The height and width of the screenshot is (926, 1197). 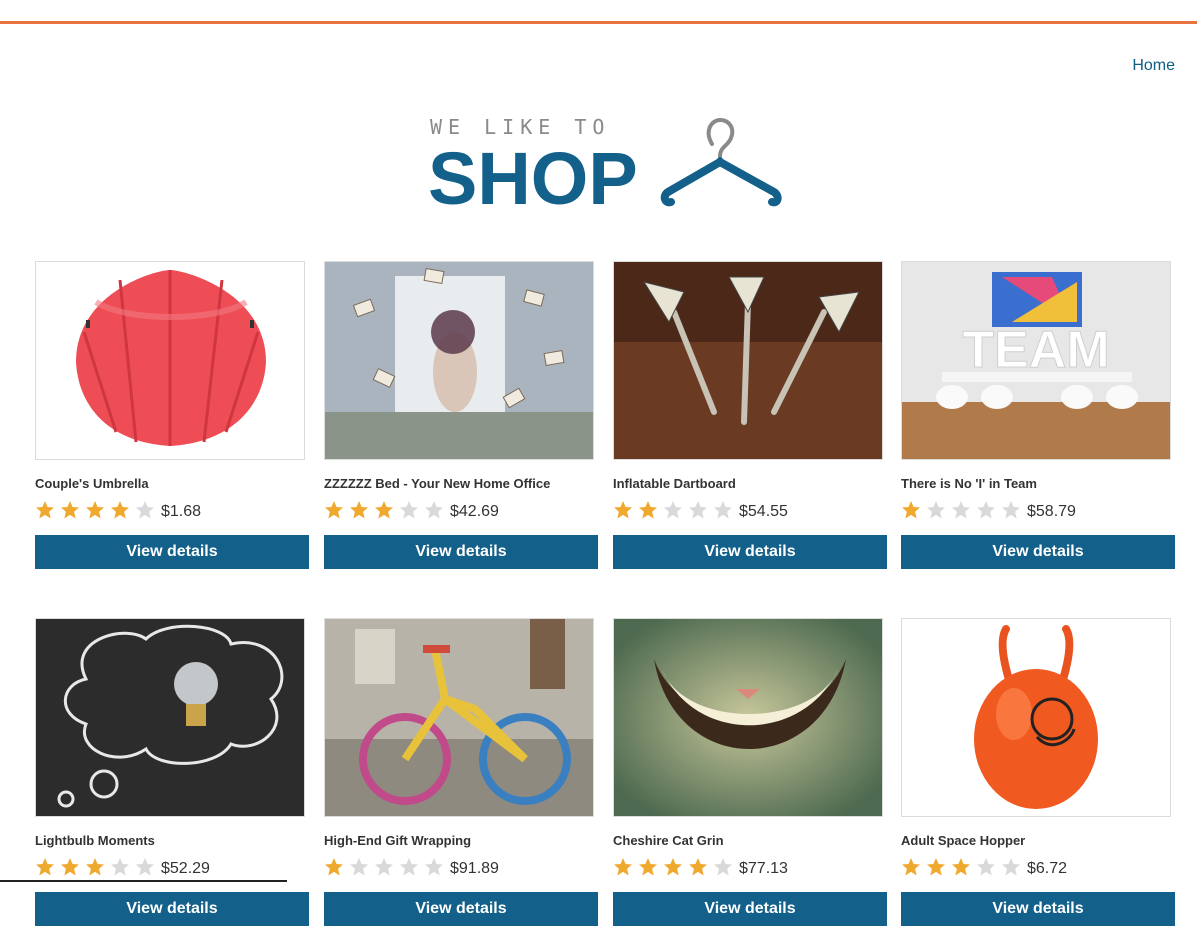 I want to click on product-name: ZZZZZZ Bed - Your New Home Office, so click(x=437, y=483).